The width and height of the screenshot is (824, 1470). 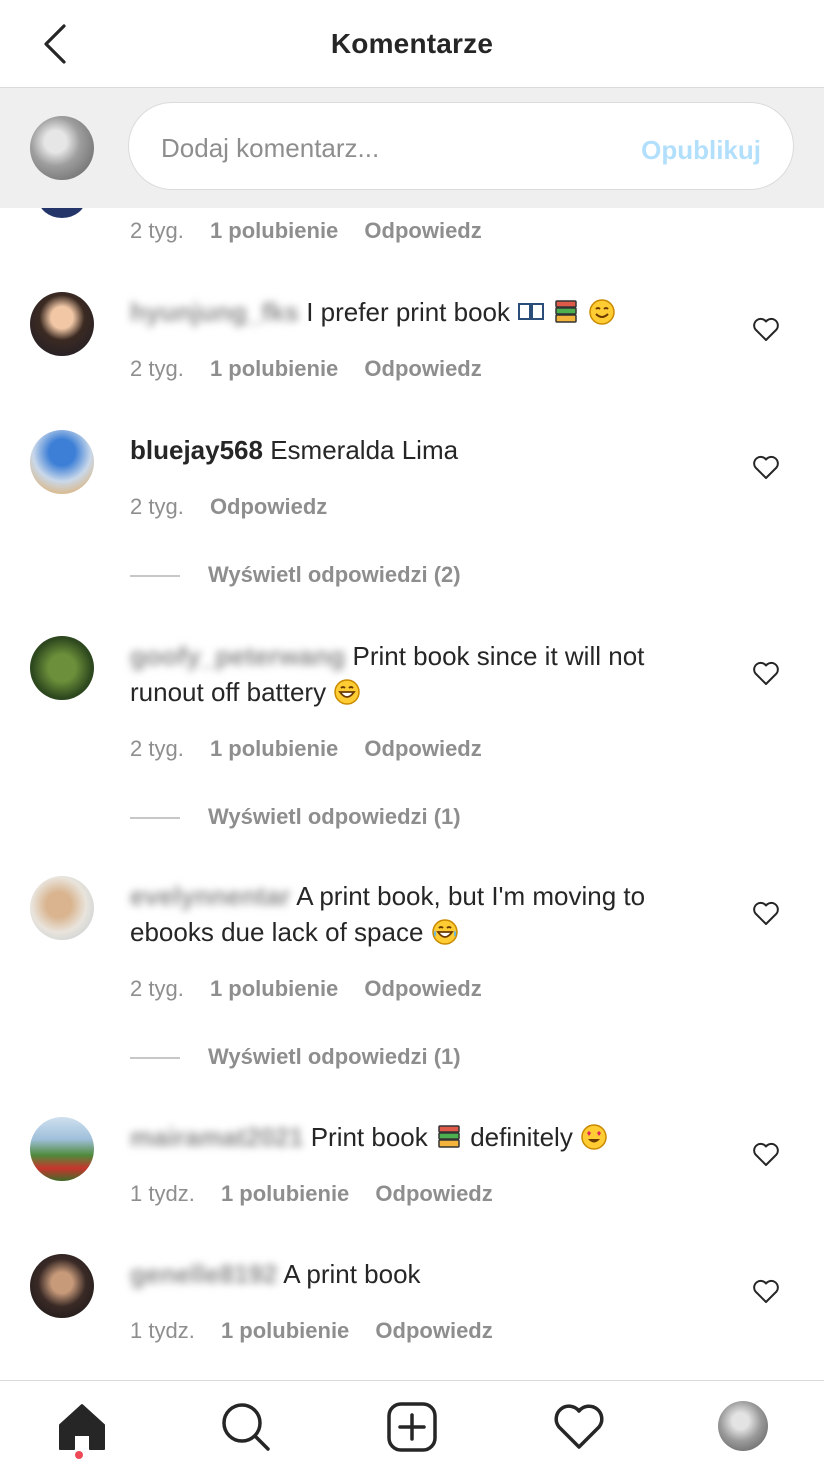 What do you see at coordinates (701, 150) in the screenshot?
I see `publish-button: Opublikuj` at bounding box center [701, 150].